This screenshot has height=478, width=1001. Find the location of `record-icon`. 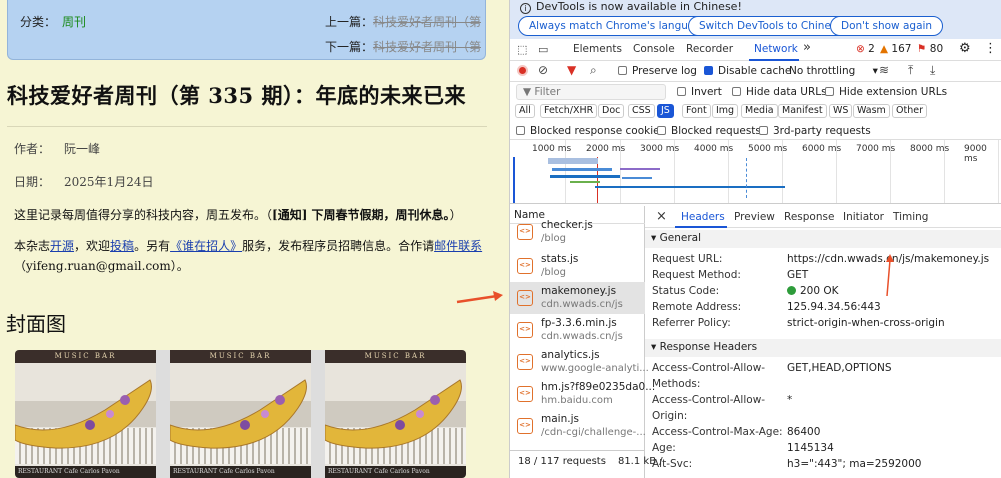

record-icon is located at coordinates (522, 70).